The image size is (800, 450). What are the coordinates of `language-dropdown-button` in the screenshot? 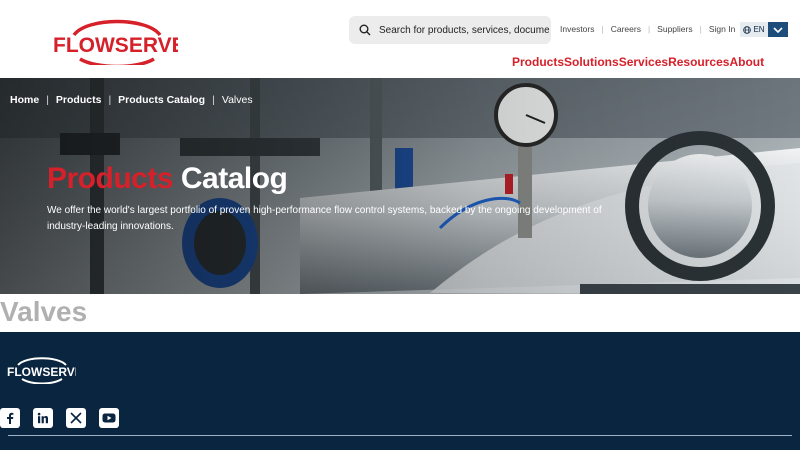 It's located at (778, 29).